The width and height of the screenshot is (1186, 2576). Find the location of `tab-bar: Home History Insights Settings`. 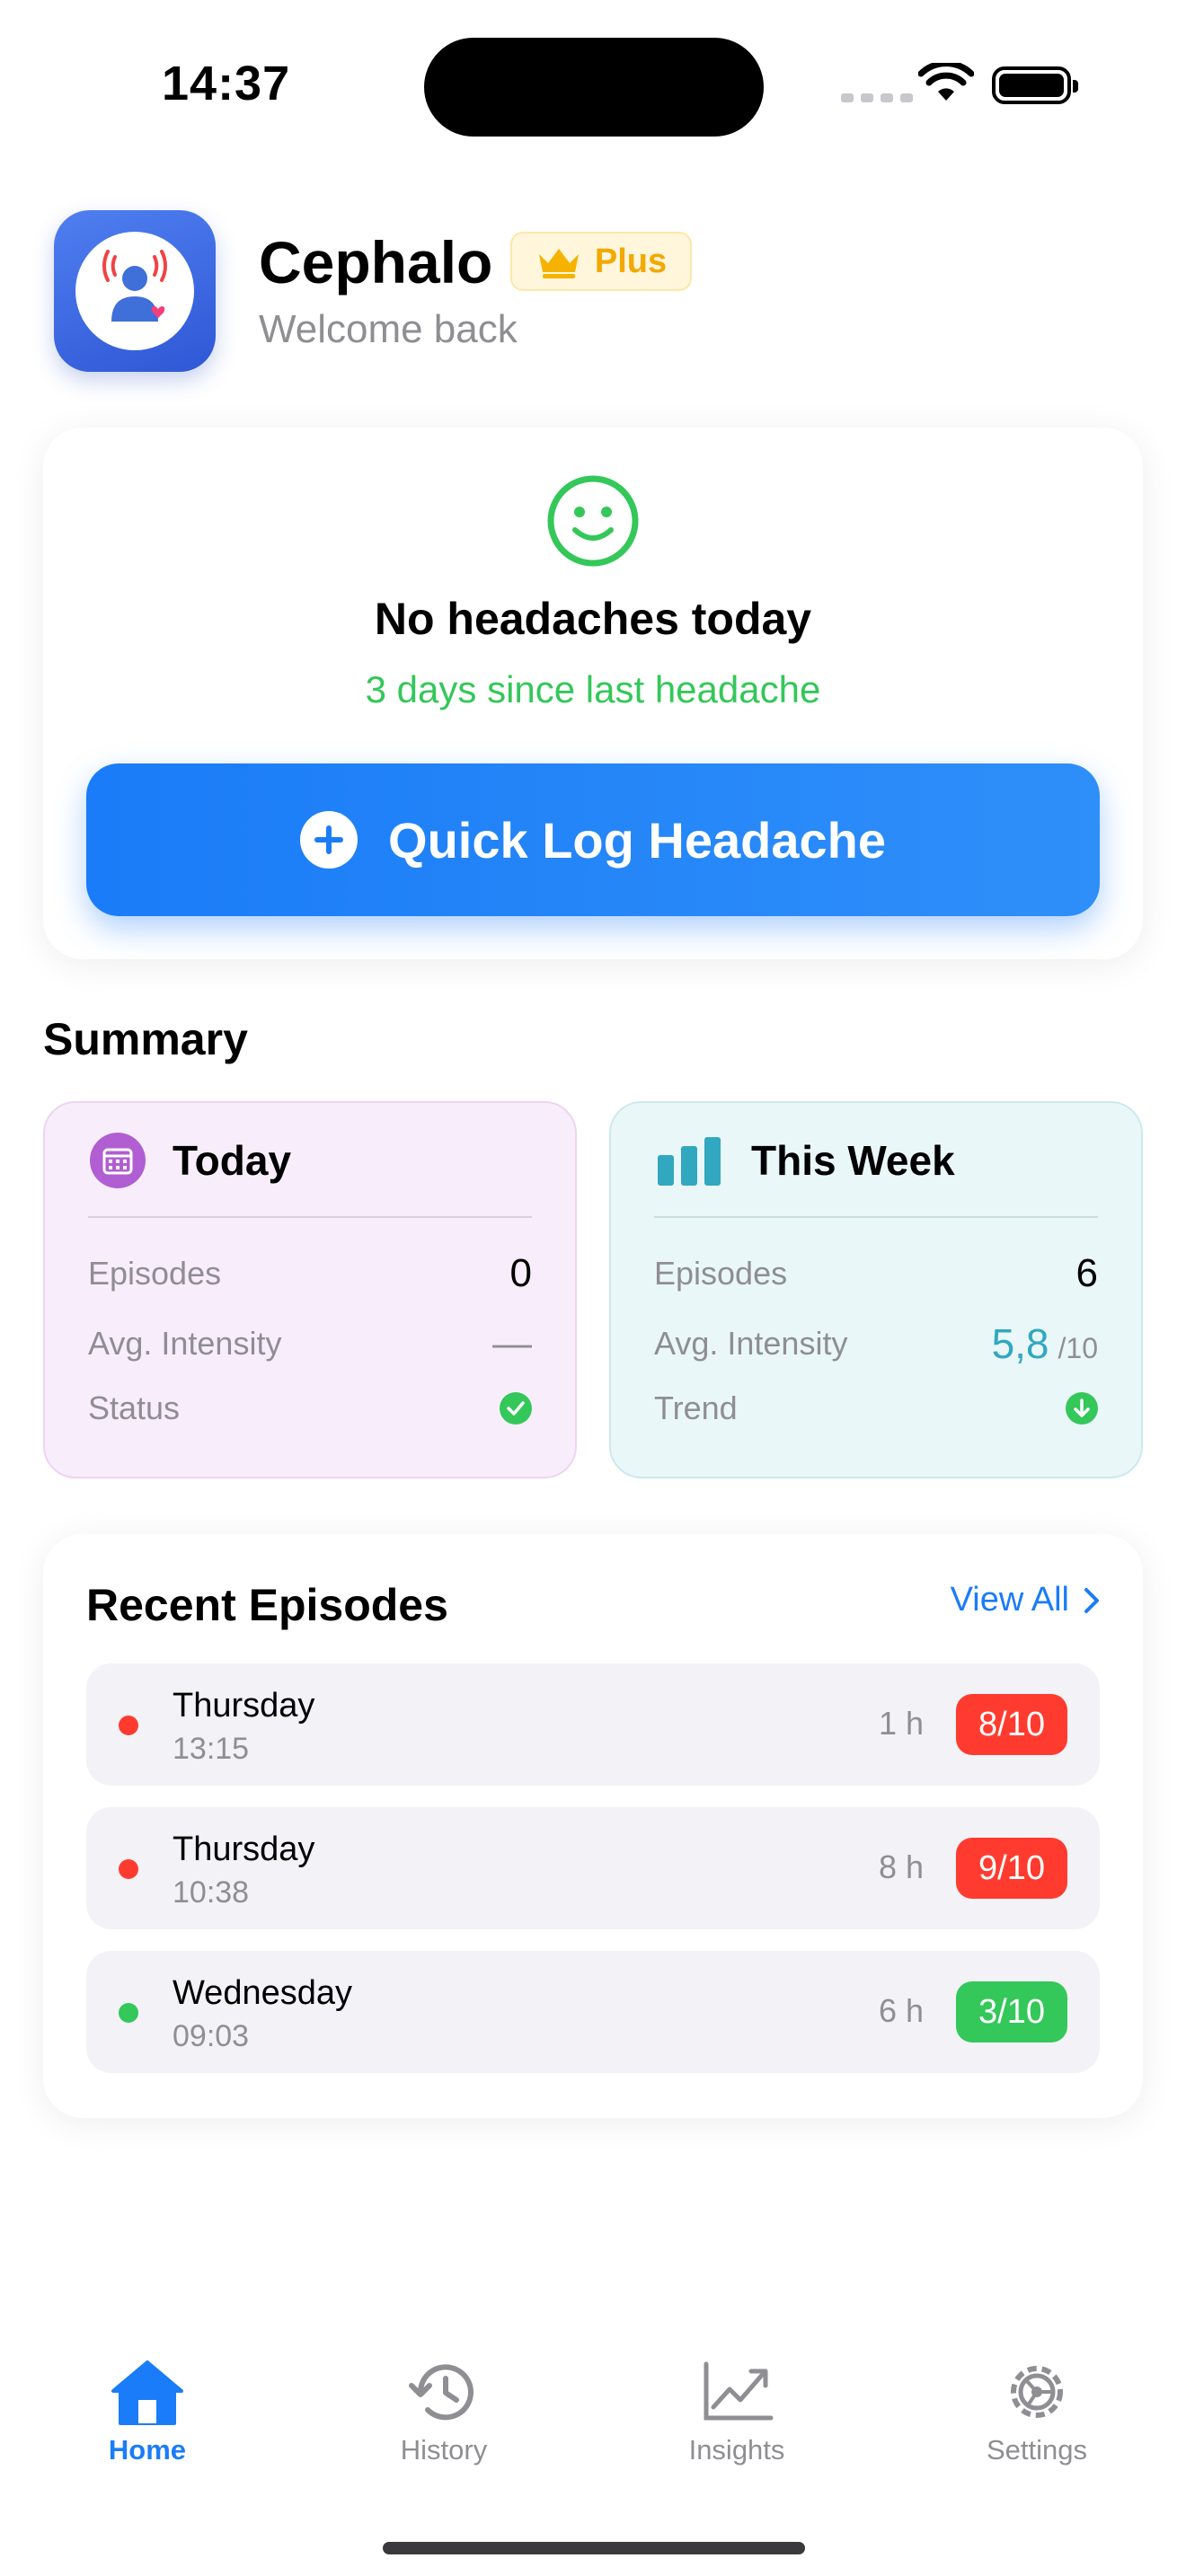

tab-bar: Home History Insights Settings is located at coordinates (593, 2416).